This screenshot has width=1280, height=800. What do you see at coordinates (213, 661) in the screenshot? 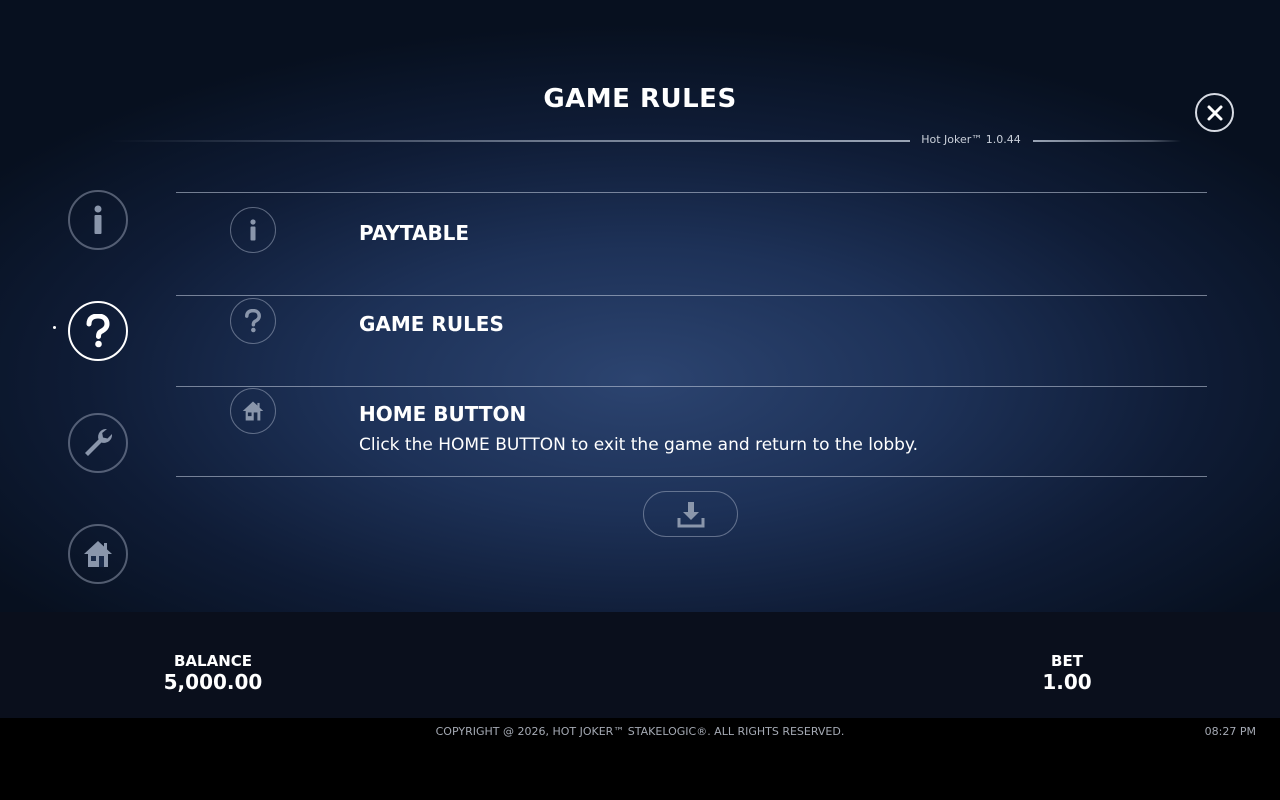
I see `balance-label: BALANCE` at bounding box center [213, 661].